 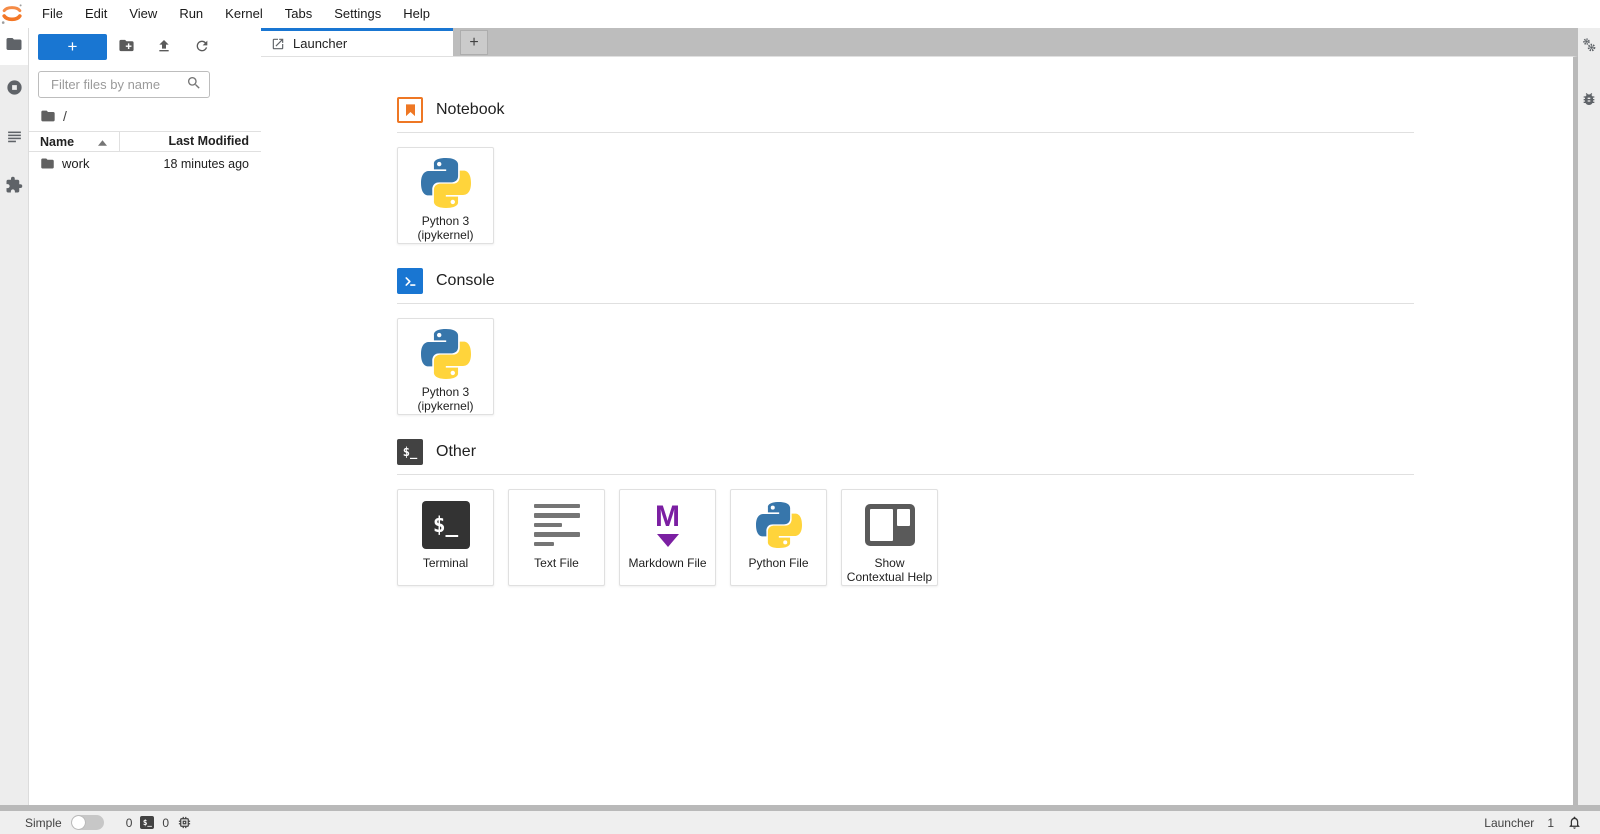 I want to click on filter-files-box, so click(x=124, y=84).